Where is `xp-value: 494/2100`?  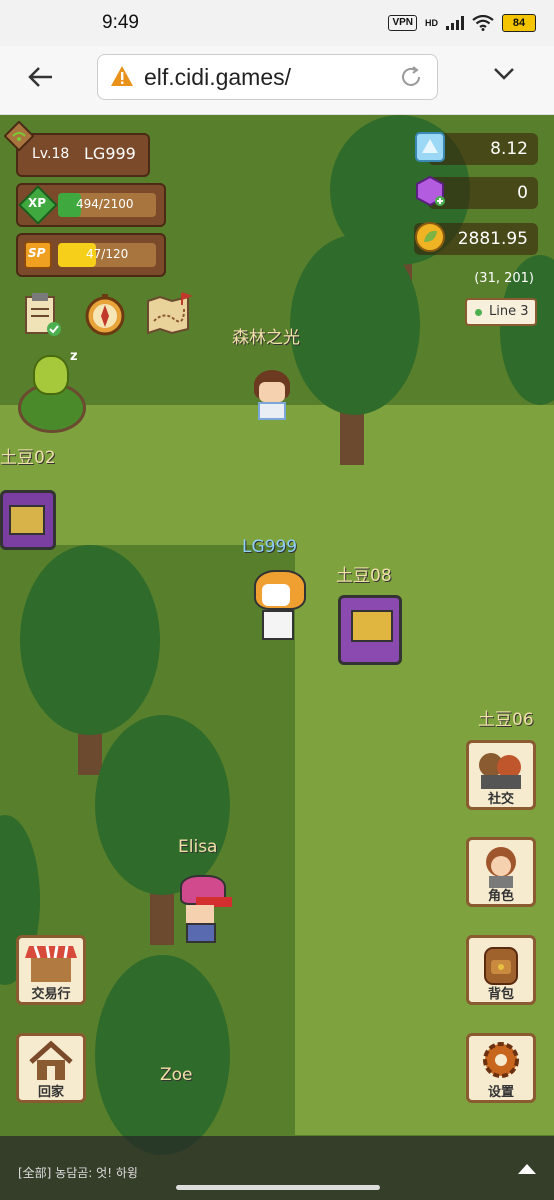 xp-value: 494/2100 is located at coordinates (105, 204).